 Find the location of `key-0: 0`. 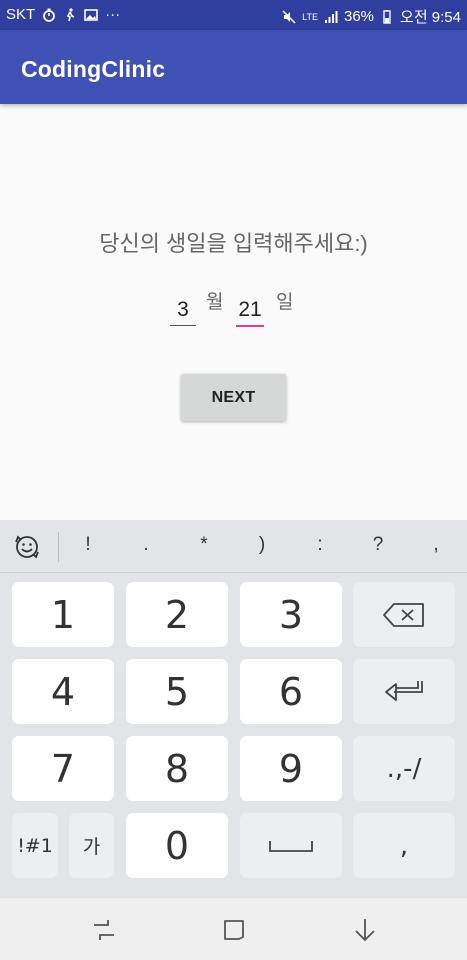

key-0: 0 is located at coordinates (177, 845).